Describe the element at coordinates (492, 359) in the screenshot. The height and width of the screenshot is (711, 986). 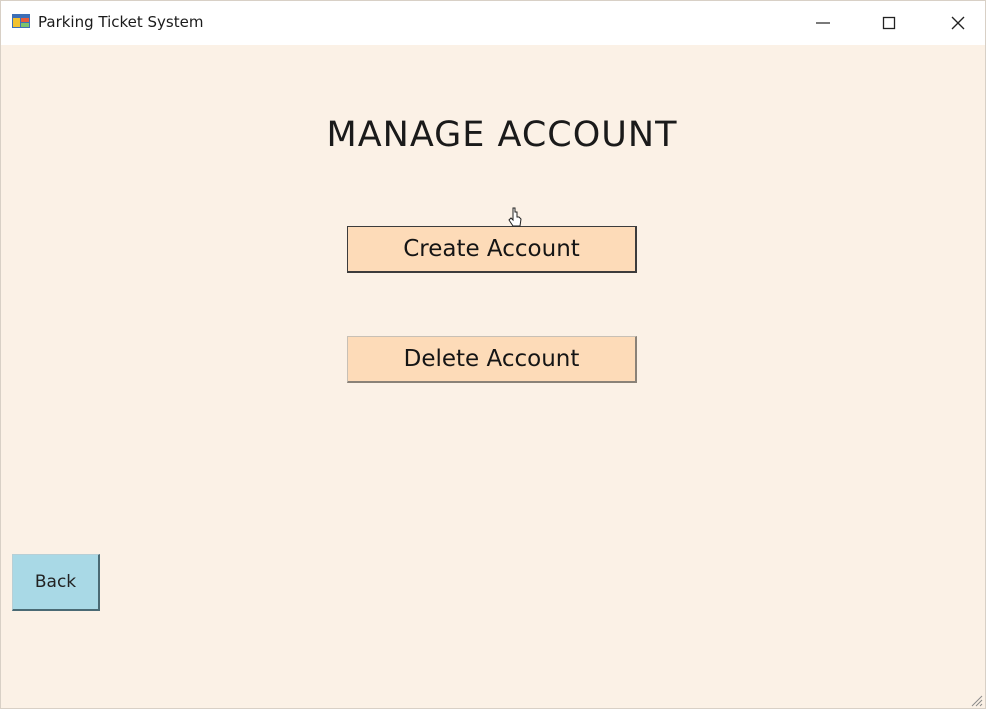
I see `delete-account-button: Delete Account` at that location.